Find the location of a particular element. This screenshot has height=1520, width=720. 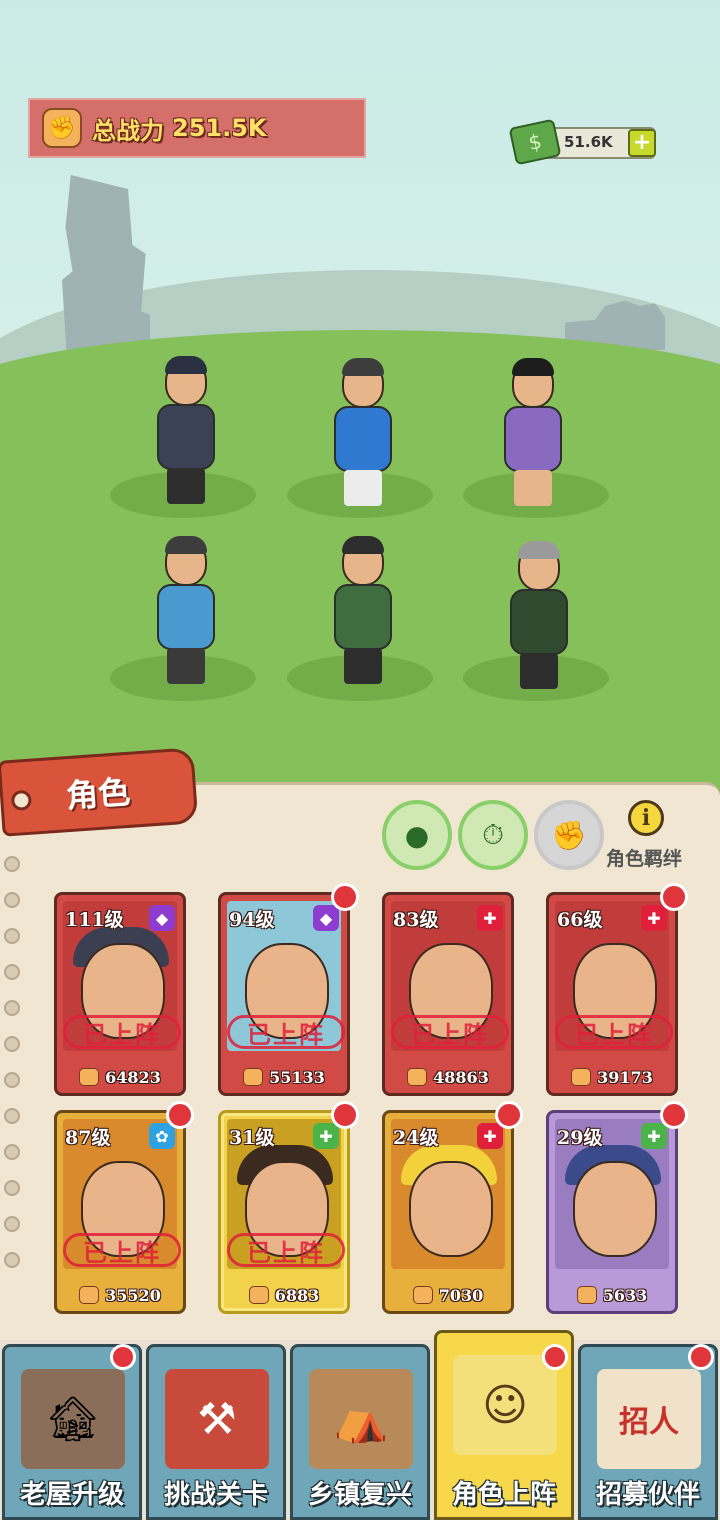

card-power: 48863 is located at coordinates (448, 1077).